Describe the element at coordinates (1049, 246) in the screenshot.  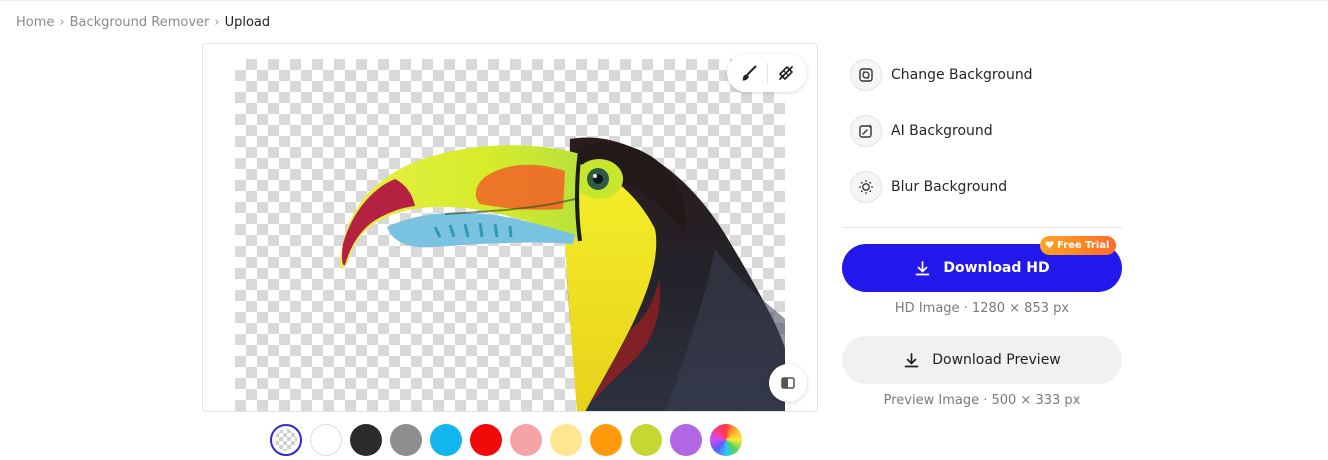
I see `heart-icon` at that location.